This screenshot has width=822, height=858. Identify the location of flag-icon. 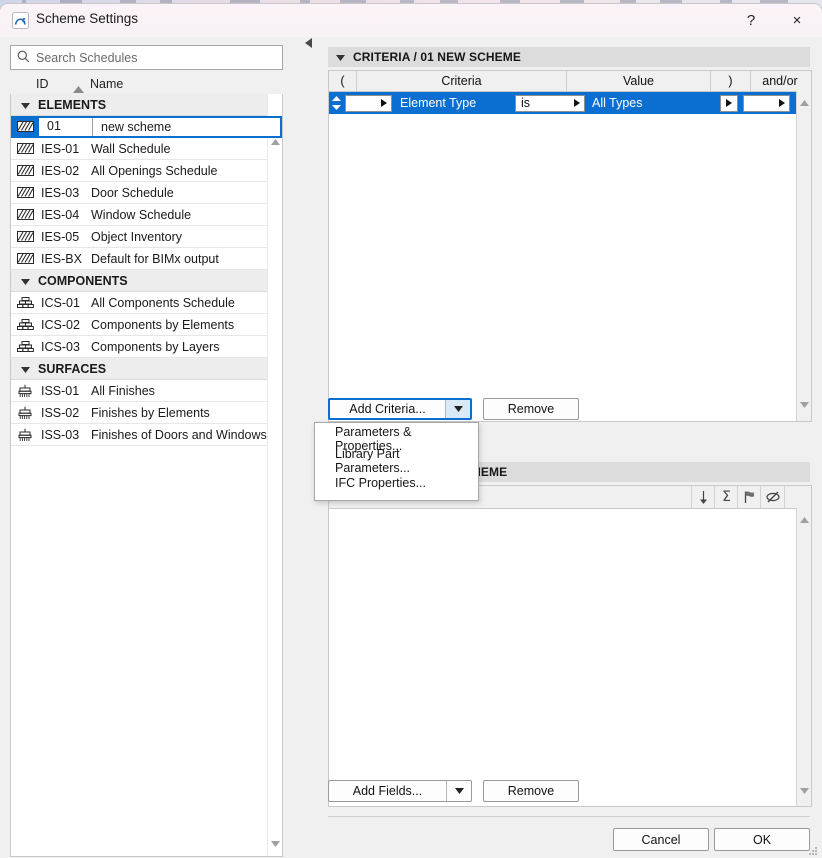
(749, 497).